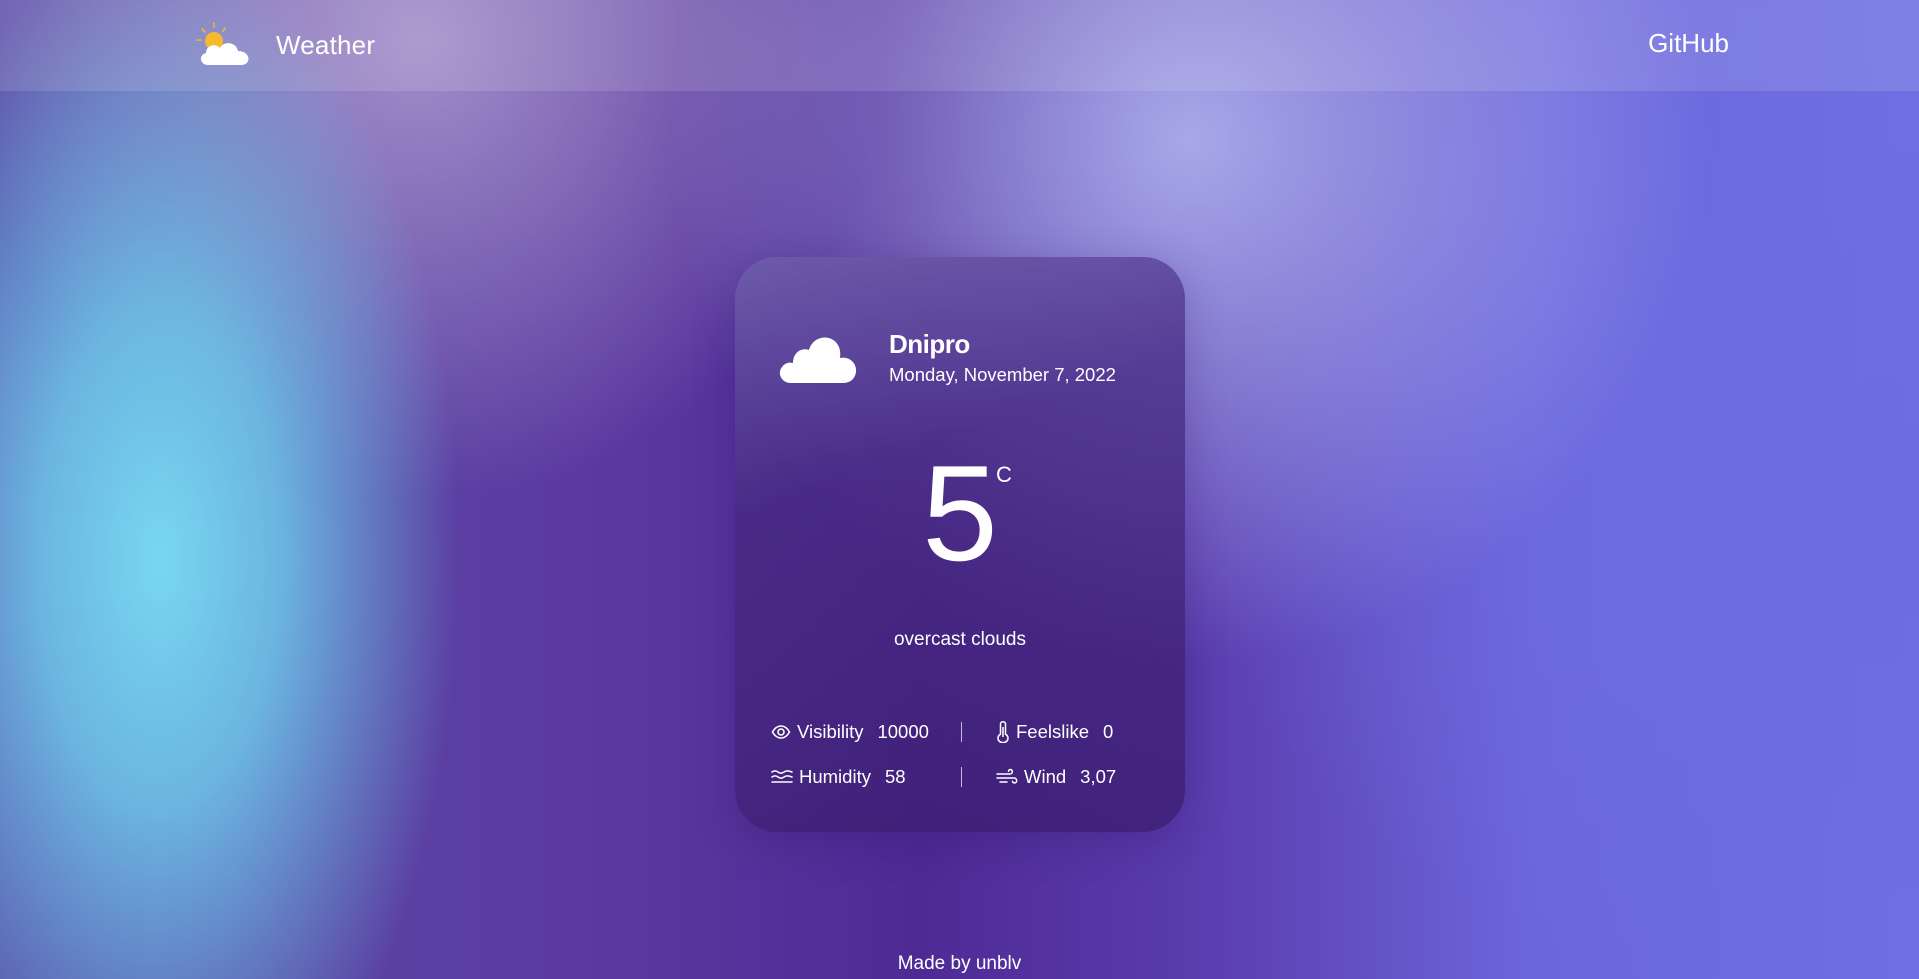 This screenshot has height=979, width=1919. I want to click on humidity-icon, so click(782, 777).